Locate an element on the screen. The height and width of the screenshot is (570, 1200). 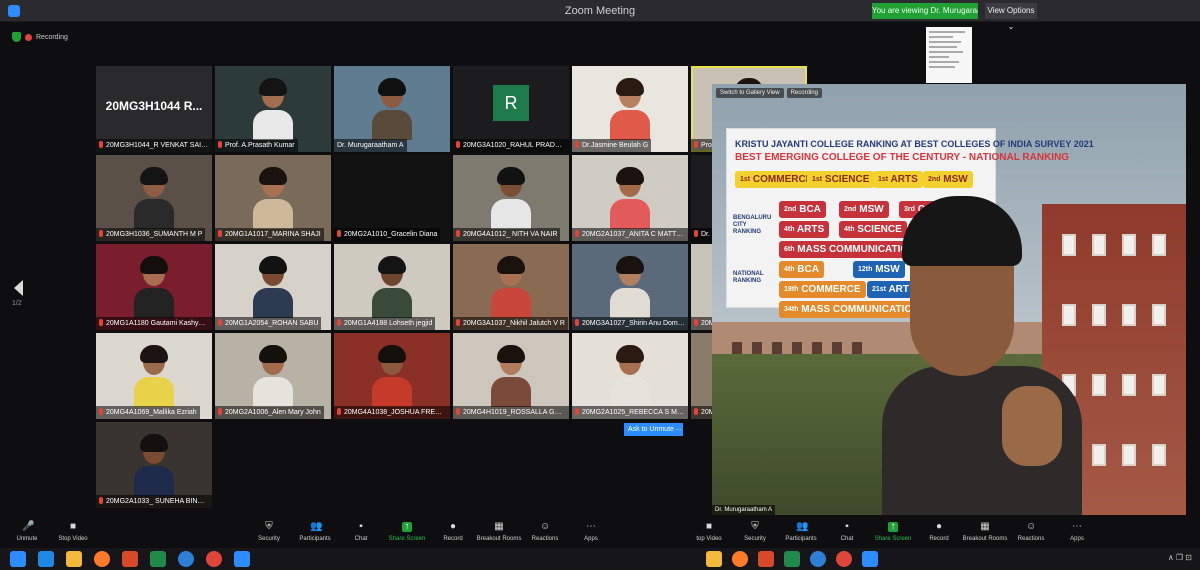
toolbar-label: Unmute is located at coordinates (27, 539).